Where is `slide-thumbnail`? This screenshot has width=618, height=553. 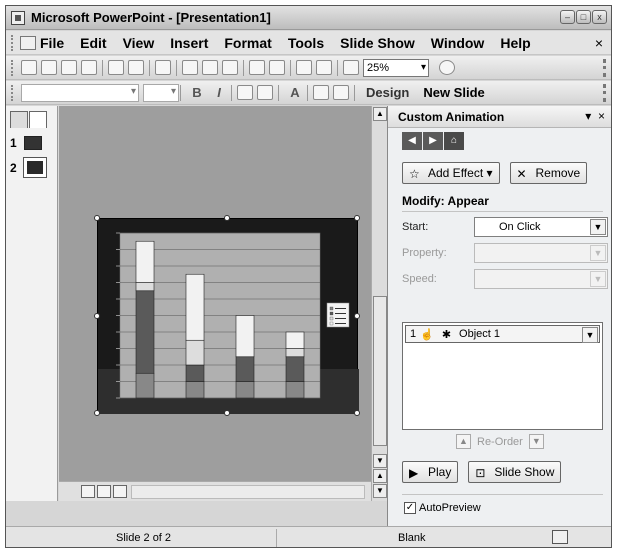
slide-thumbnail is located at coordinates (33, 143).